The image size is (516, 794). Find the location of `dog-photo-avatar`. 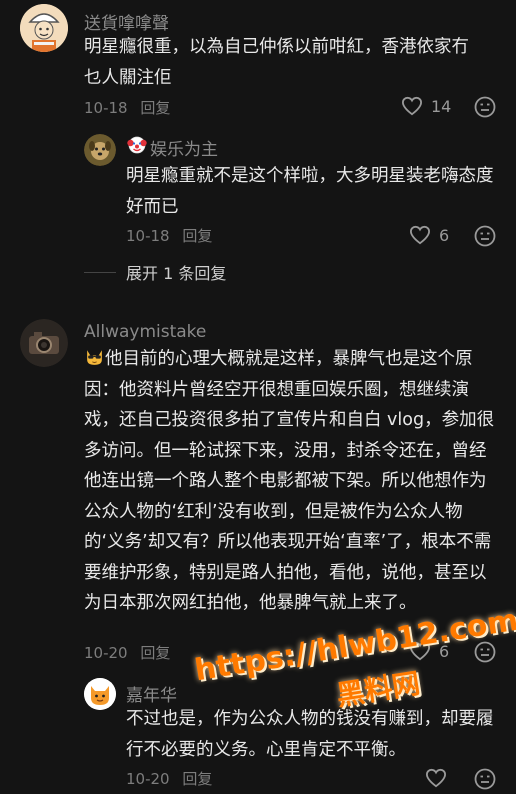

dog-photo-avatar is located at coordinates (100, 150).